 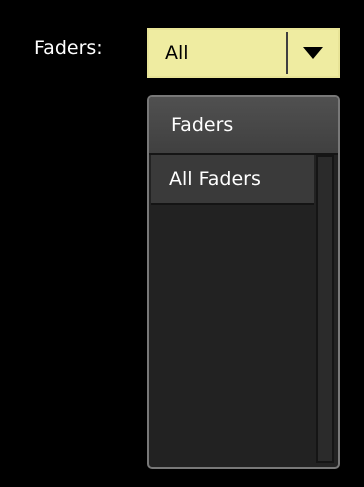 What do you see at coordinates (217, 53) in the screenshot?
I see `faders-selected-value: All` at bounding box center [217, 53].